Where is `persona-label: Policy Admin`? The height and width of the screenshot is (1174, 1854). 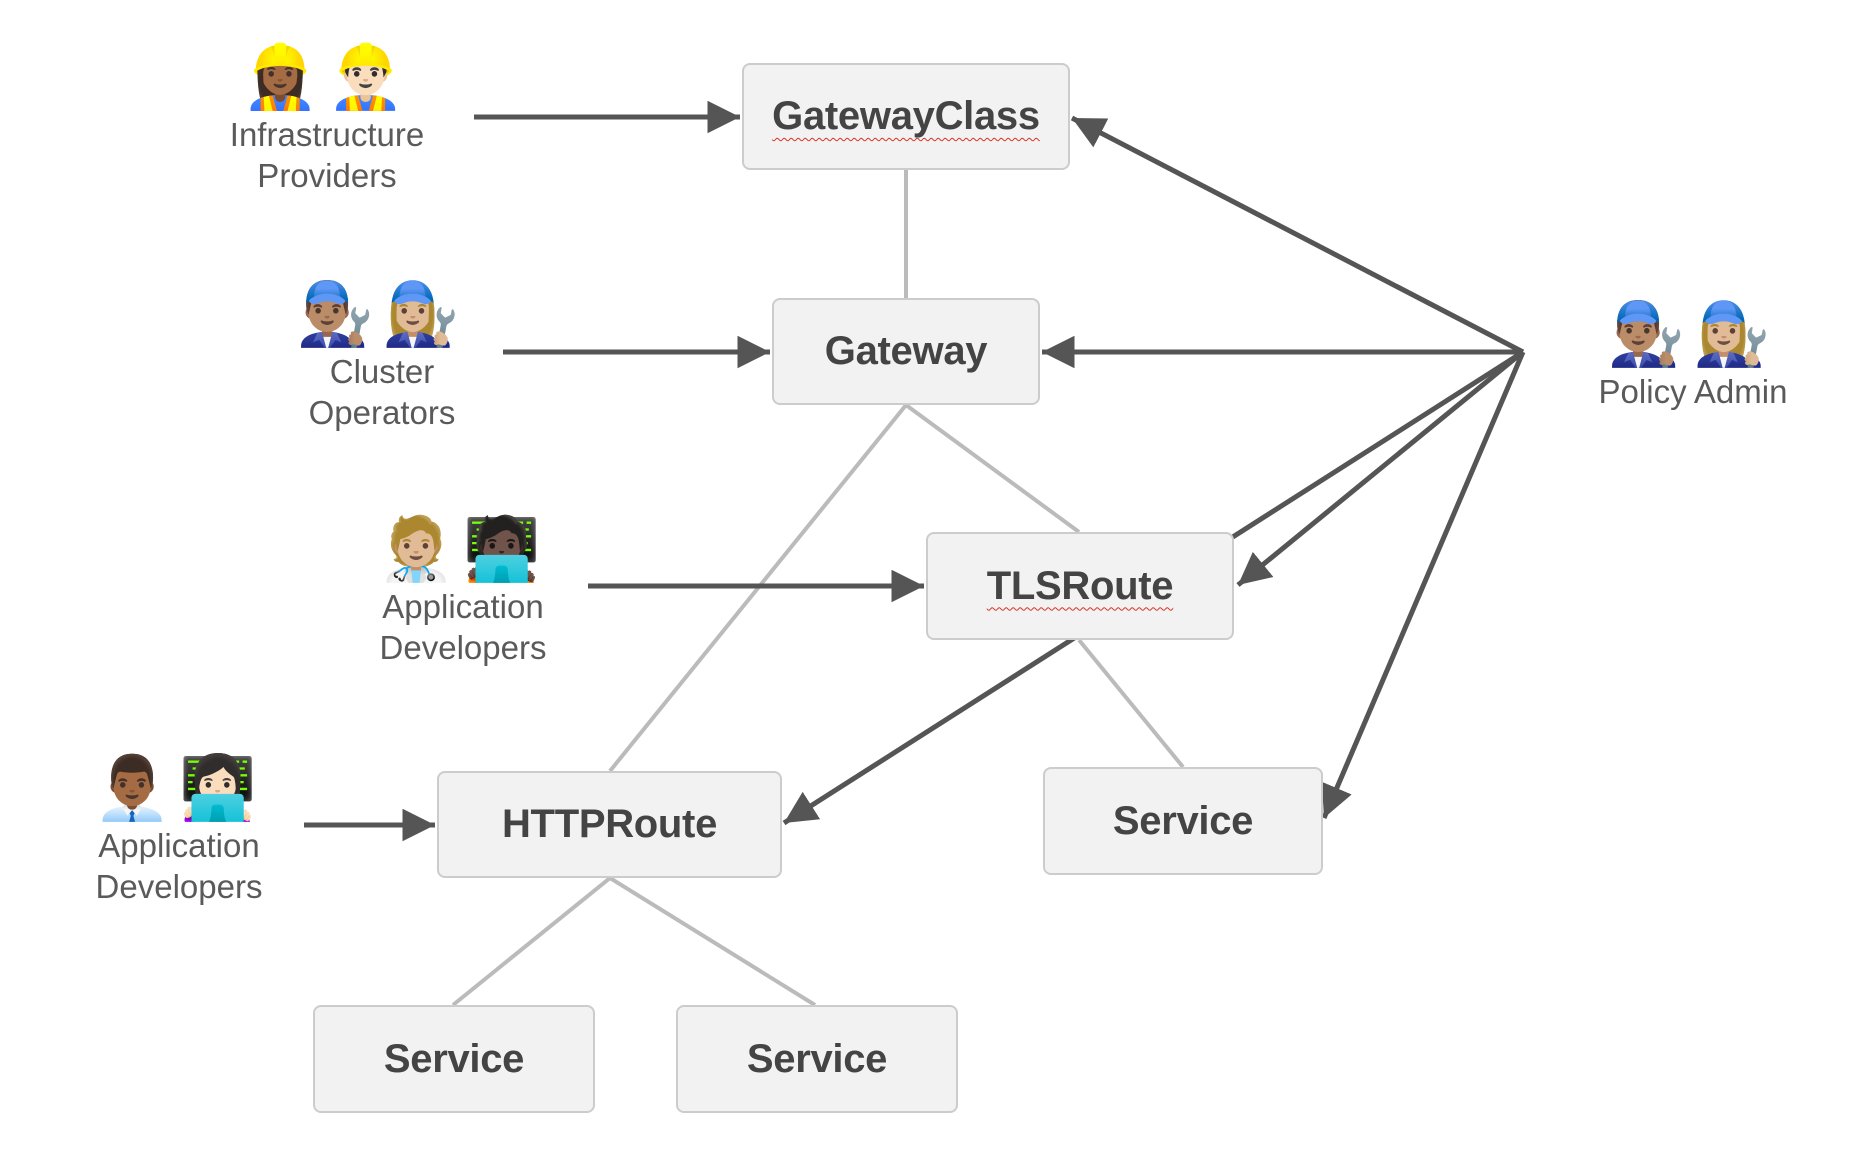
persona-label: Policy Admin is located at coordinates (1693, 391).